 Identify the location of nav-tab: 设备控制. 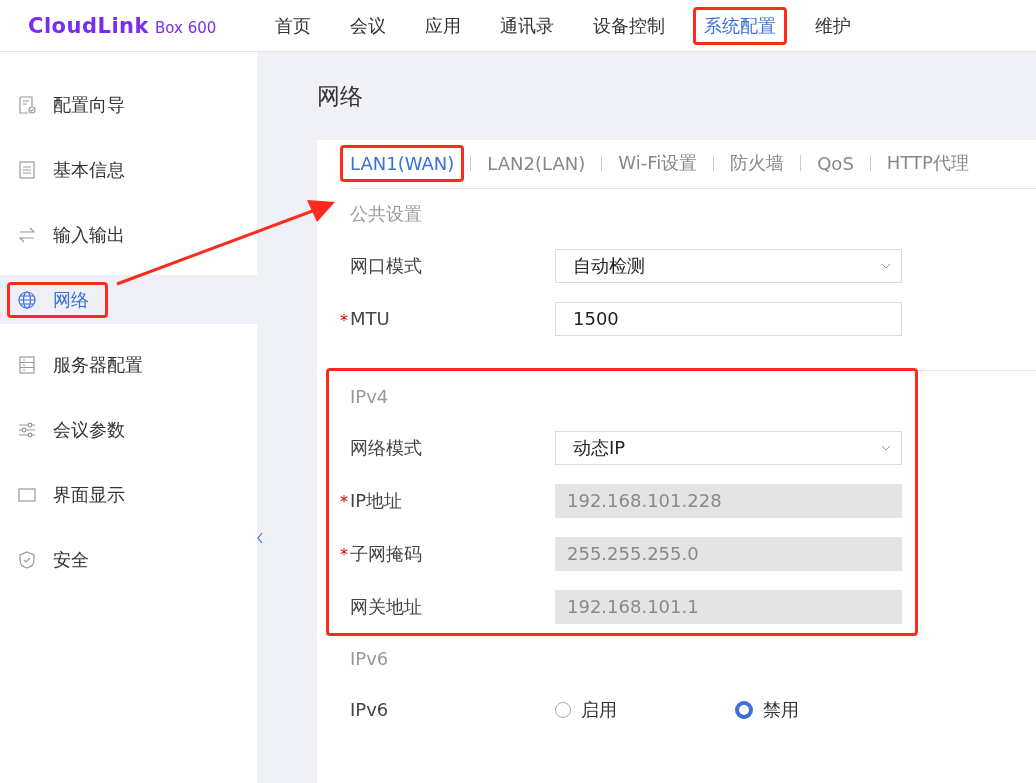
(629, 25).